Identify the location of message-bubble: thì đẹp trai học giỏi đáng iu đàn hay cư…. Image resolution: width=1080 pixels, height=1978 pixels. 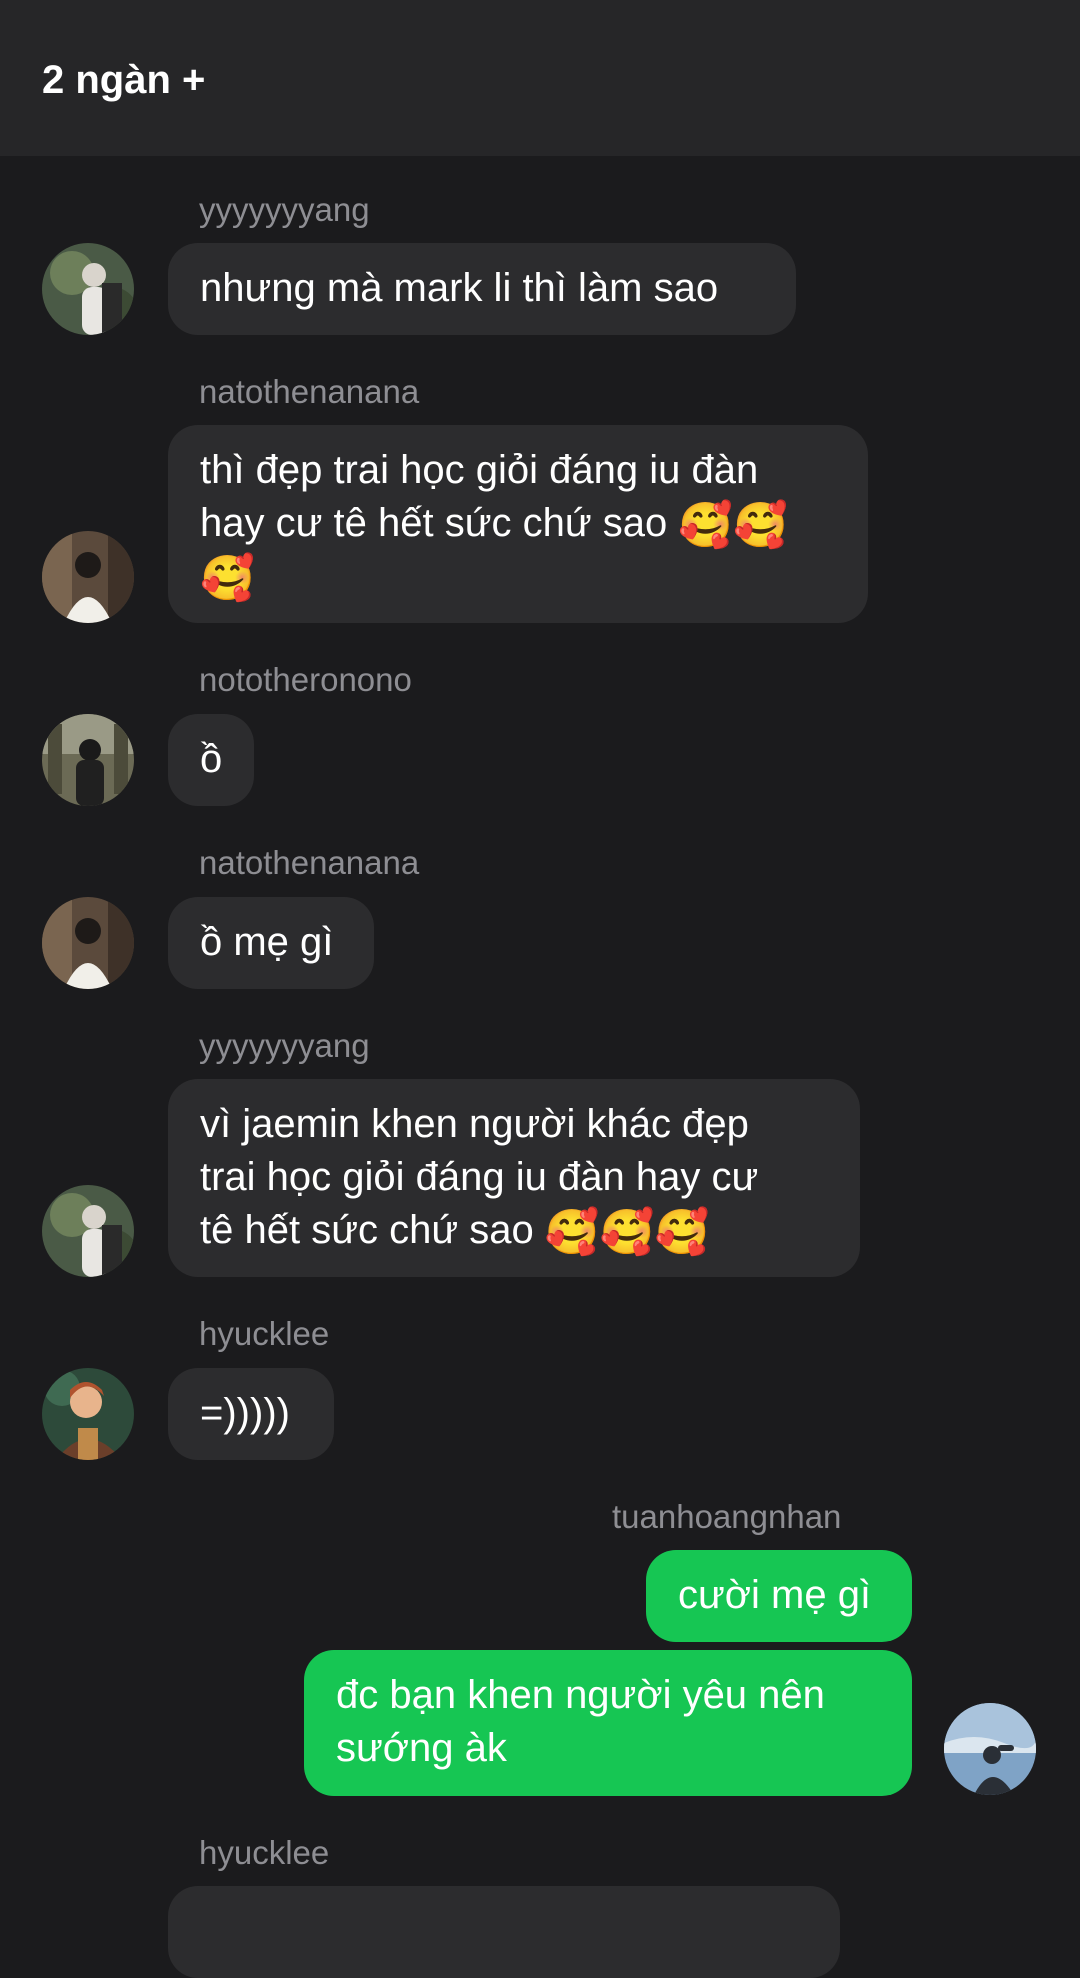
(518, 524).